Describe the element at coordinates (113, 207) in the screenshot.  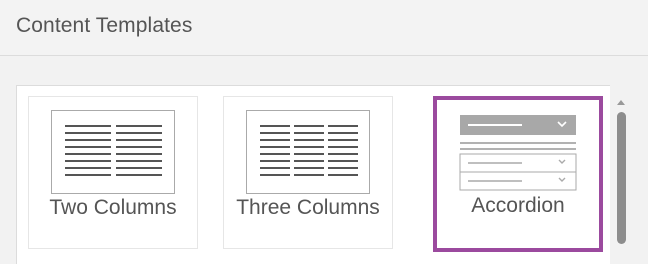
I see `template-label: Two Columns` at that location.